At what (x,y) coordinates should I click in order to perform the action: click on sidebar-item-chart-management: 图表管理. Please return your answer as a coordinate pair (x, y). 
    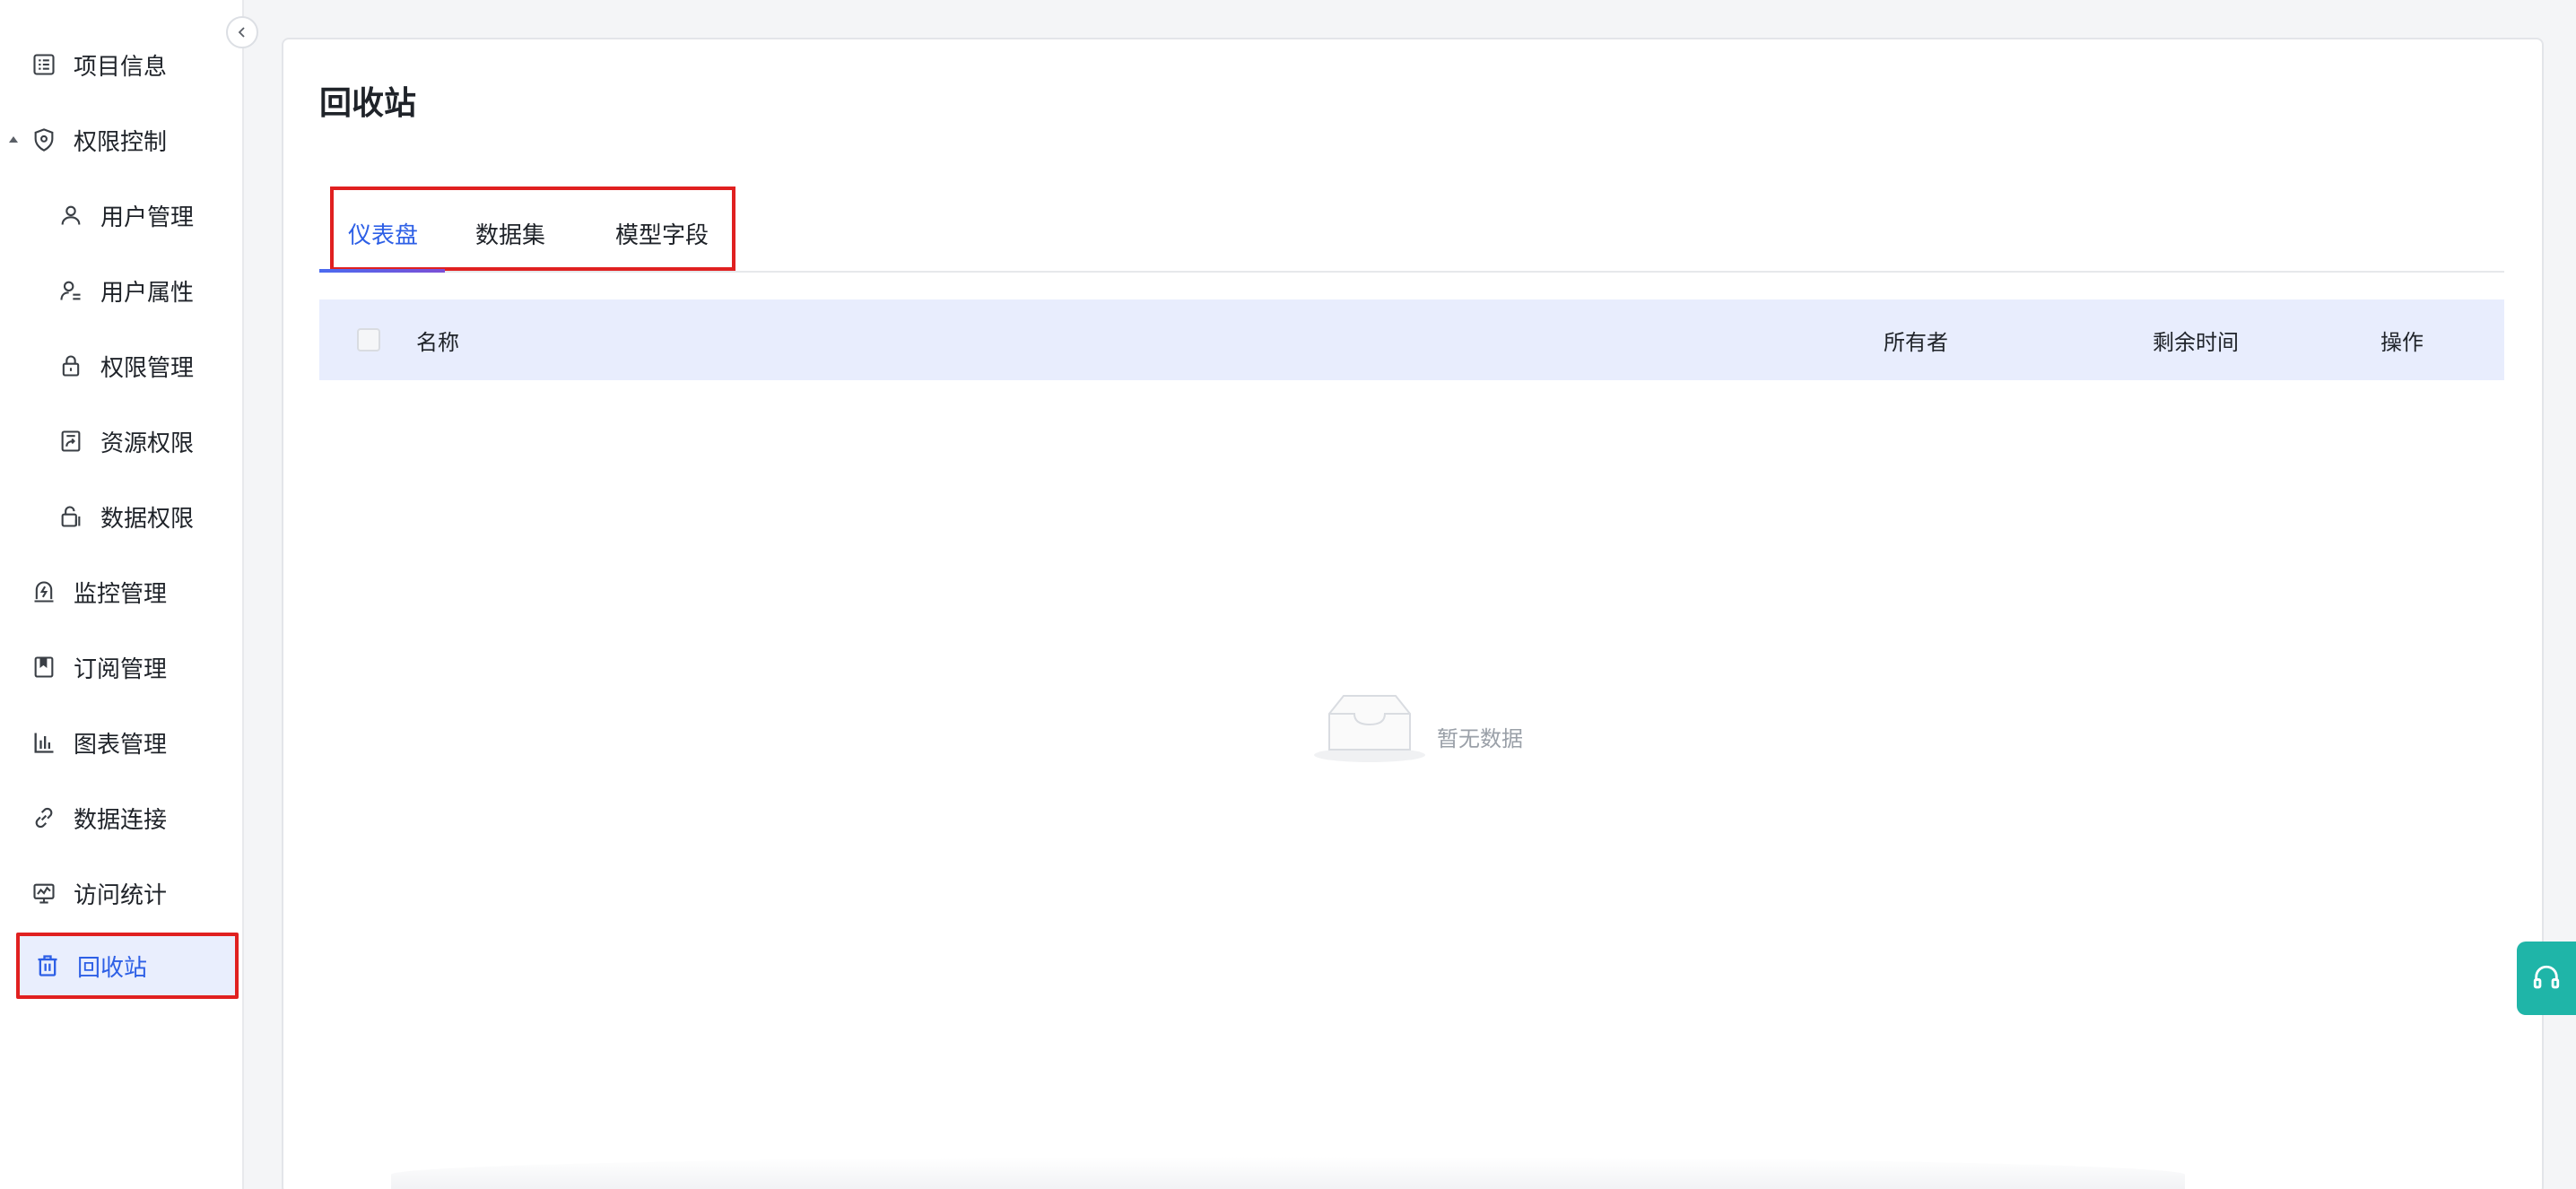
    Looking at the image, I should click on (127, 742).